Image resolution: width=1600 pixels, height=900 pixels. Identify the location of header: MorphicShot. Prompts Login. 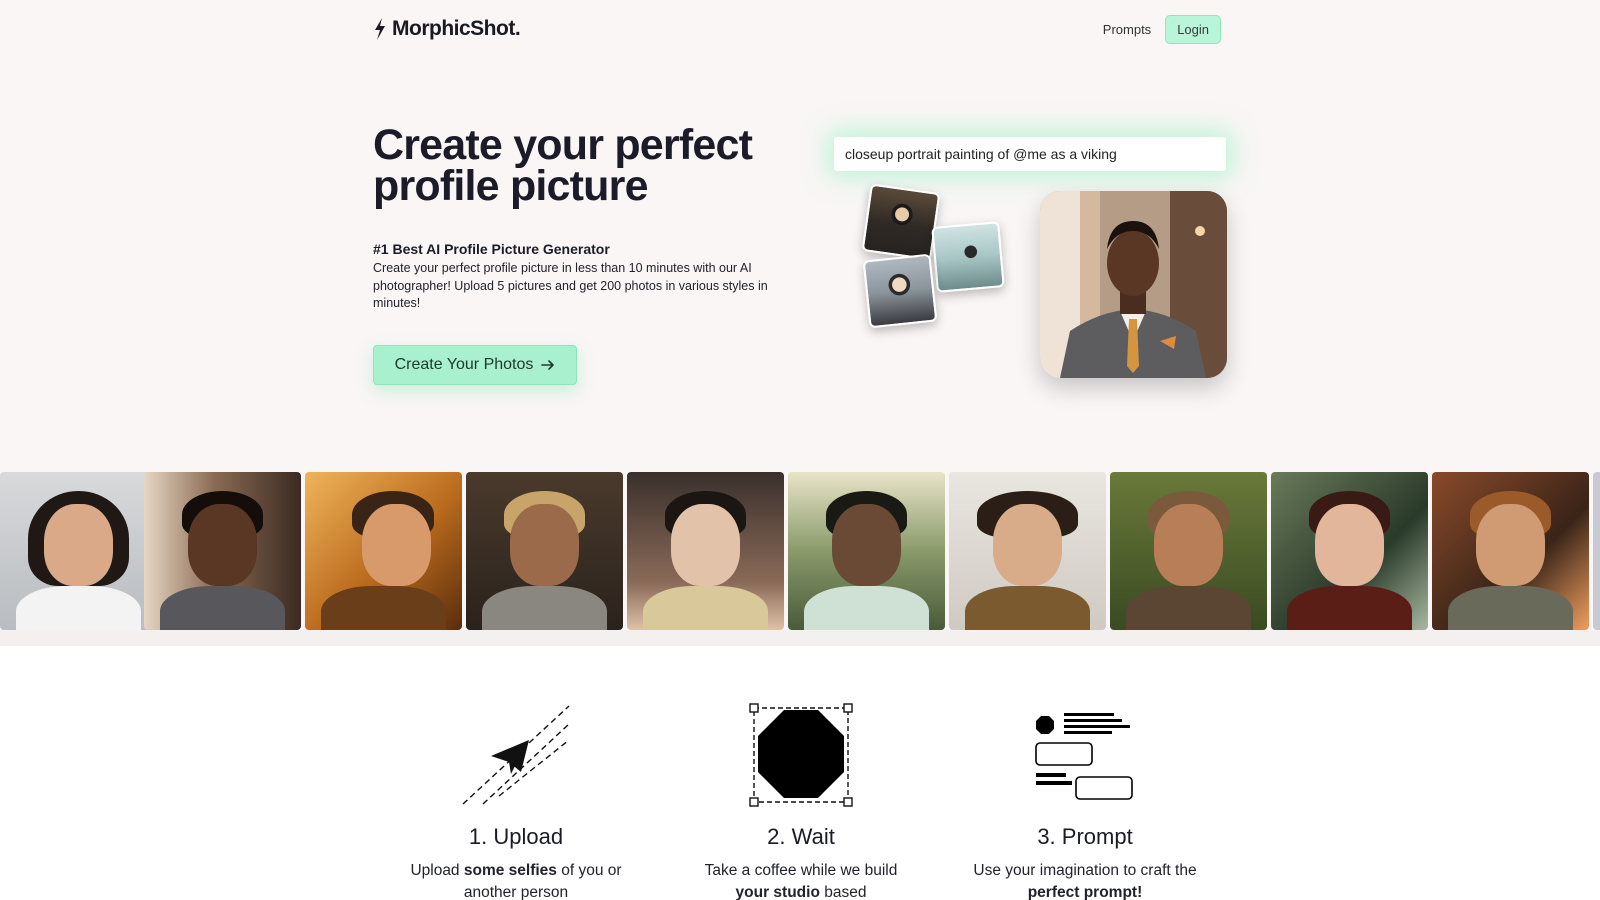
(797, 29).